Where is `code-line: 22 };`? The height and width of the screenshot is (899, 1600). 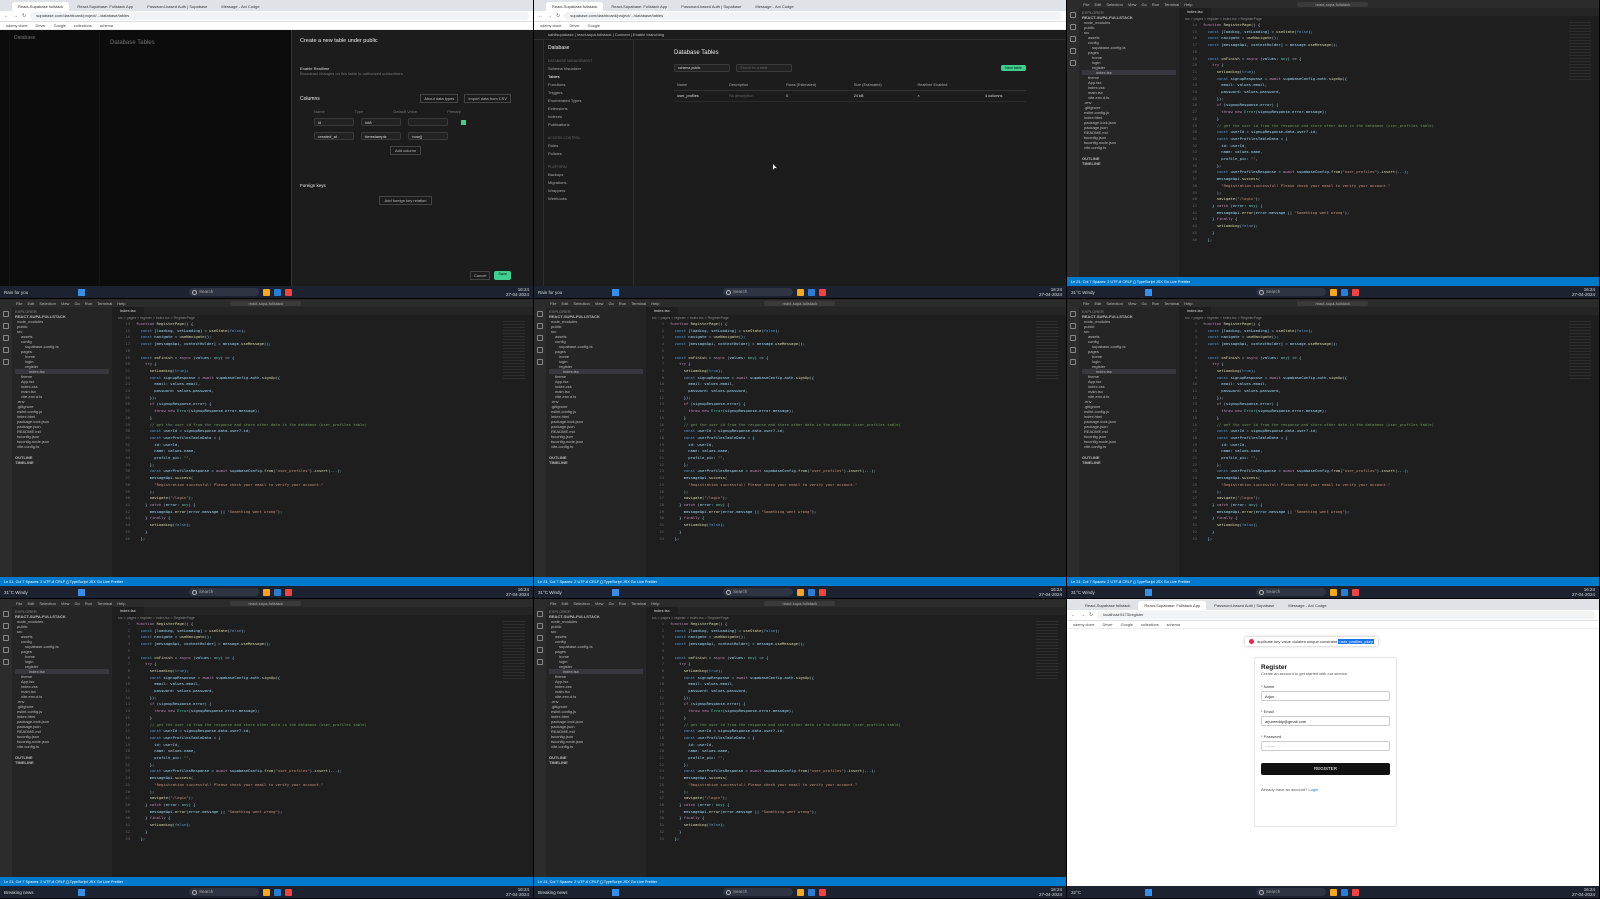
code-line: 22 }; is located at coordinates (1391, 465).